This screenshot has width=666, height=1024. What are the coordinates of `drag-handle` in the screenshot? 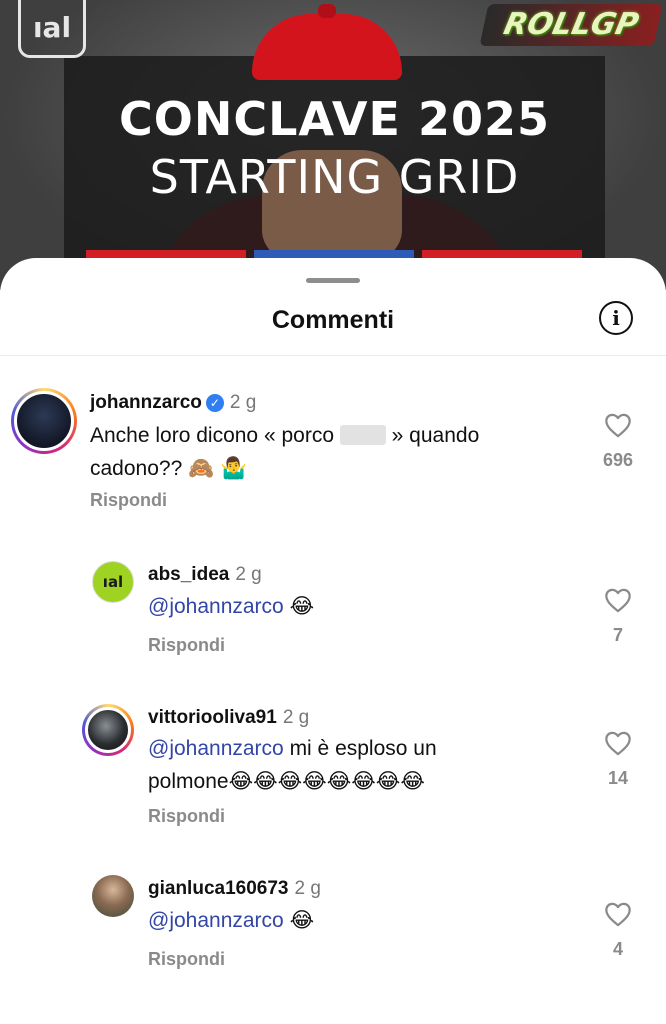 It's located at (333, 280).